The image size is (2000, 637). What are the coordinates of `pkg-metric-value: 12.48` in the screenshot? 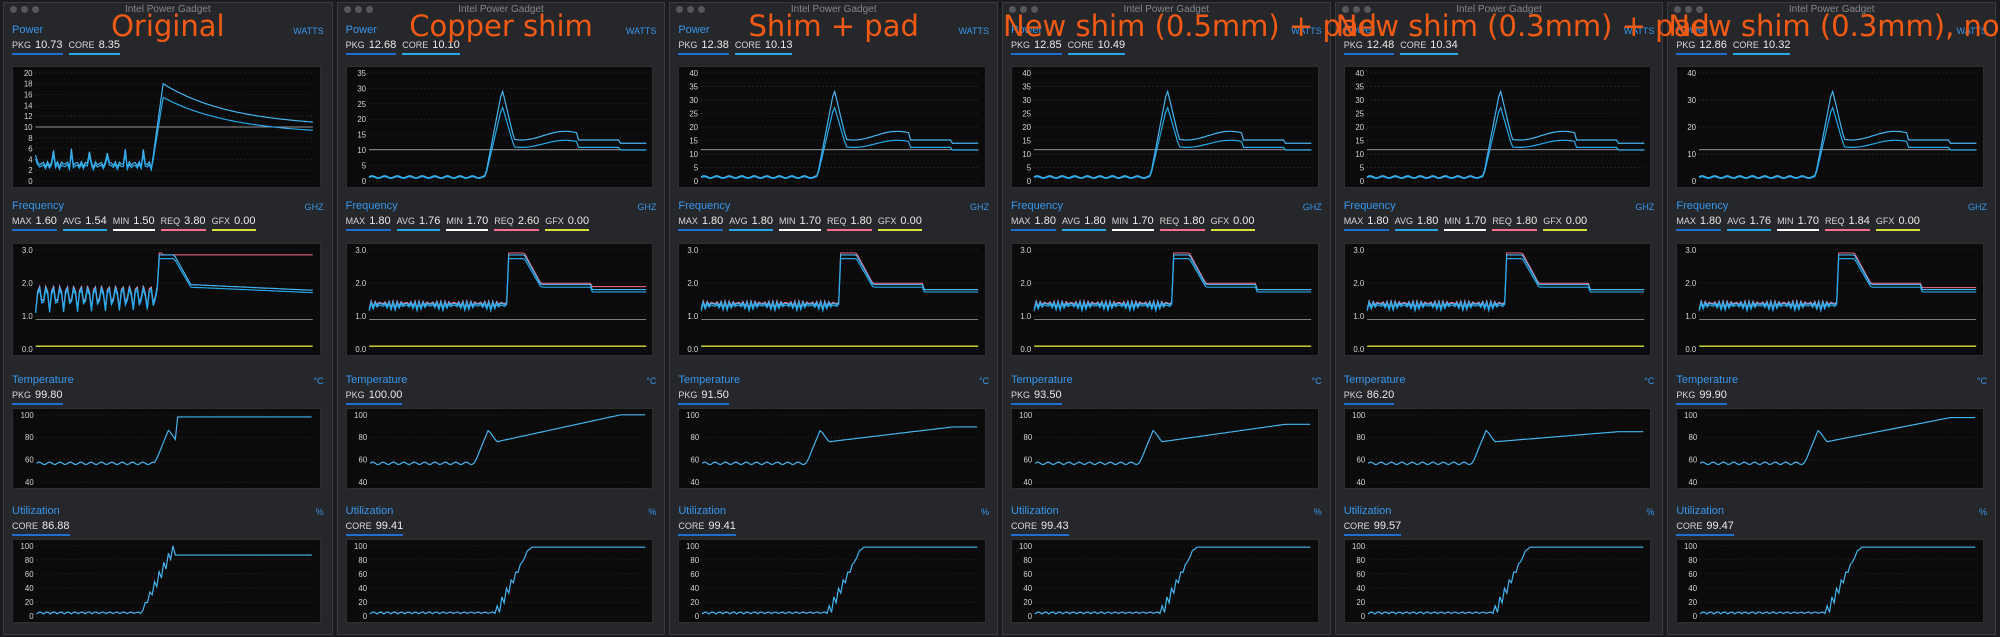 It's located at (1380, 45).